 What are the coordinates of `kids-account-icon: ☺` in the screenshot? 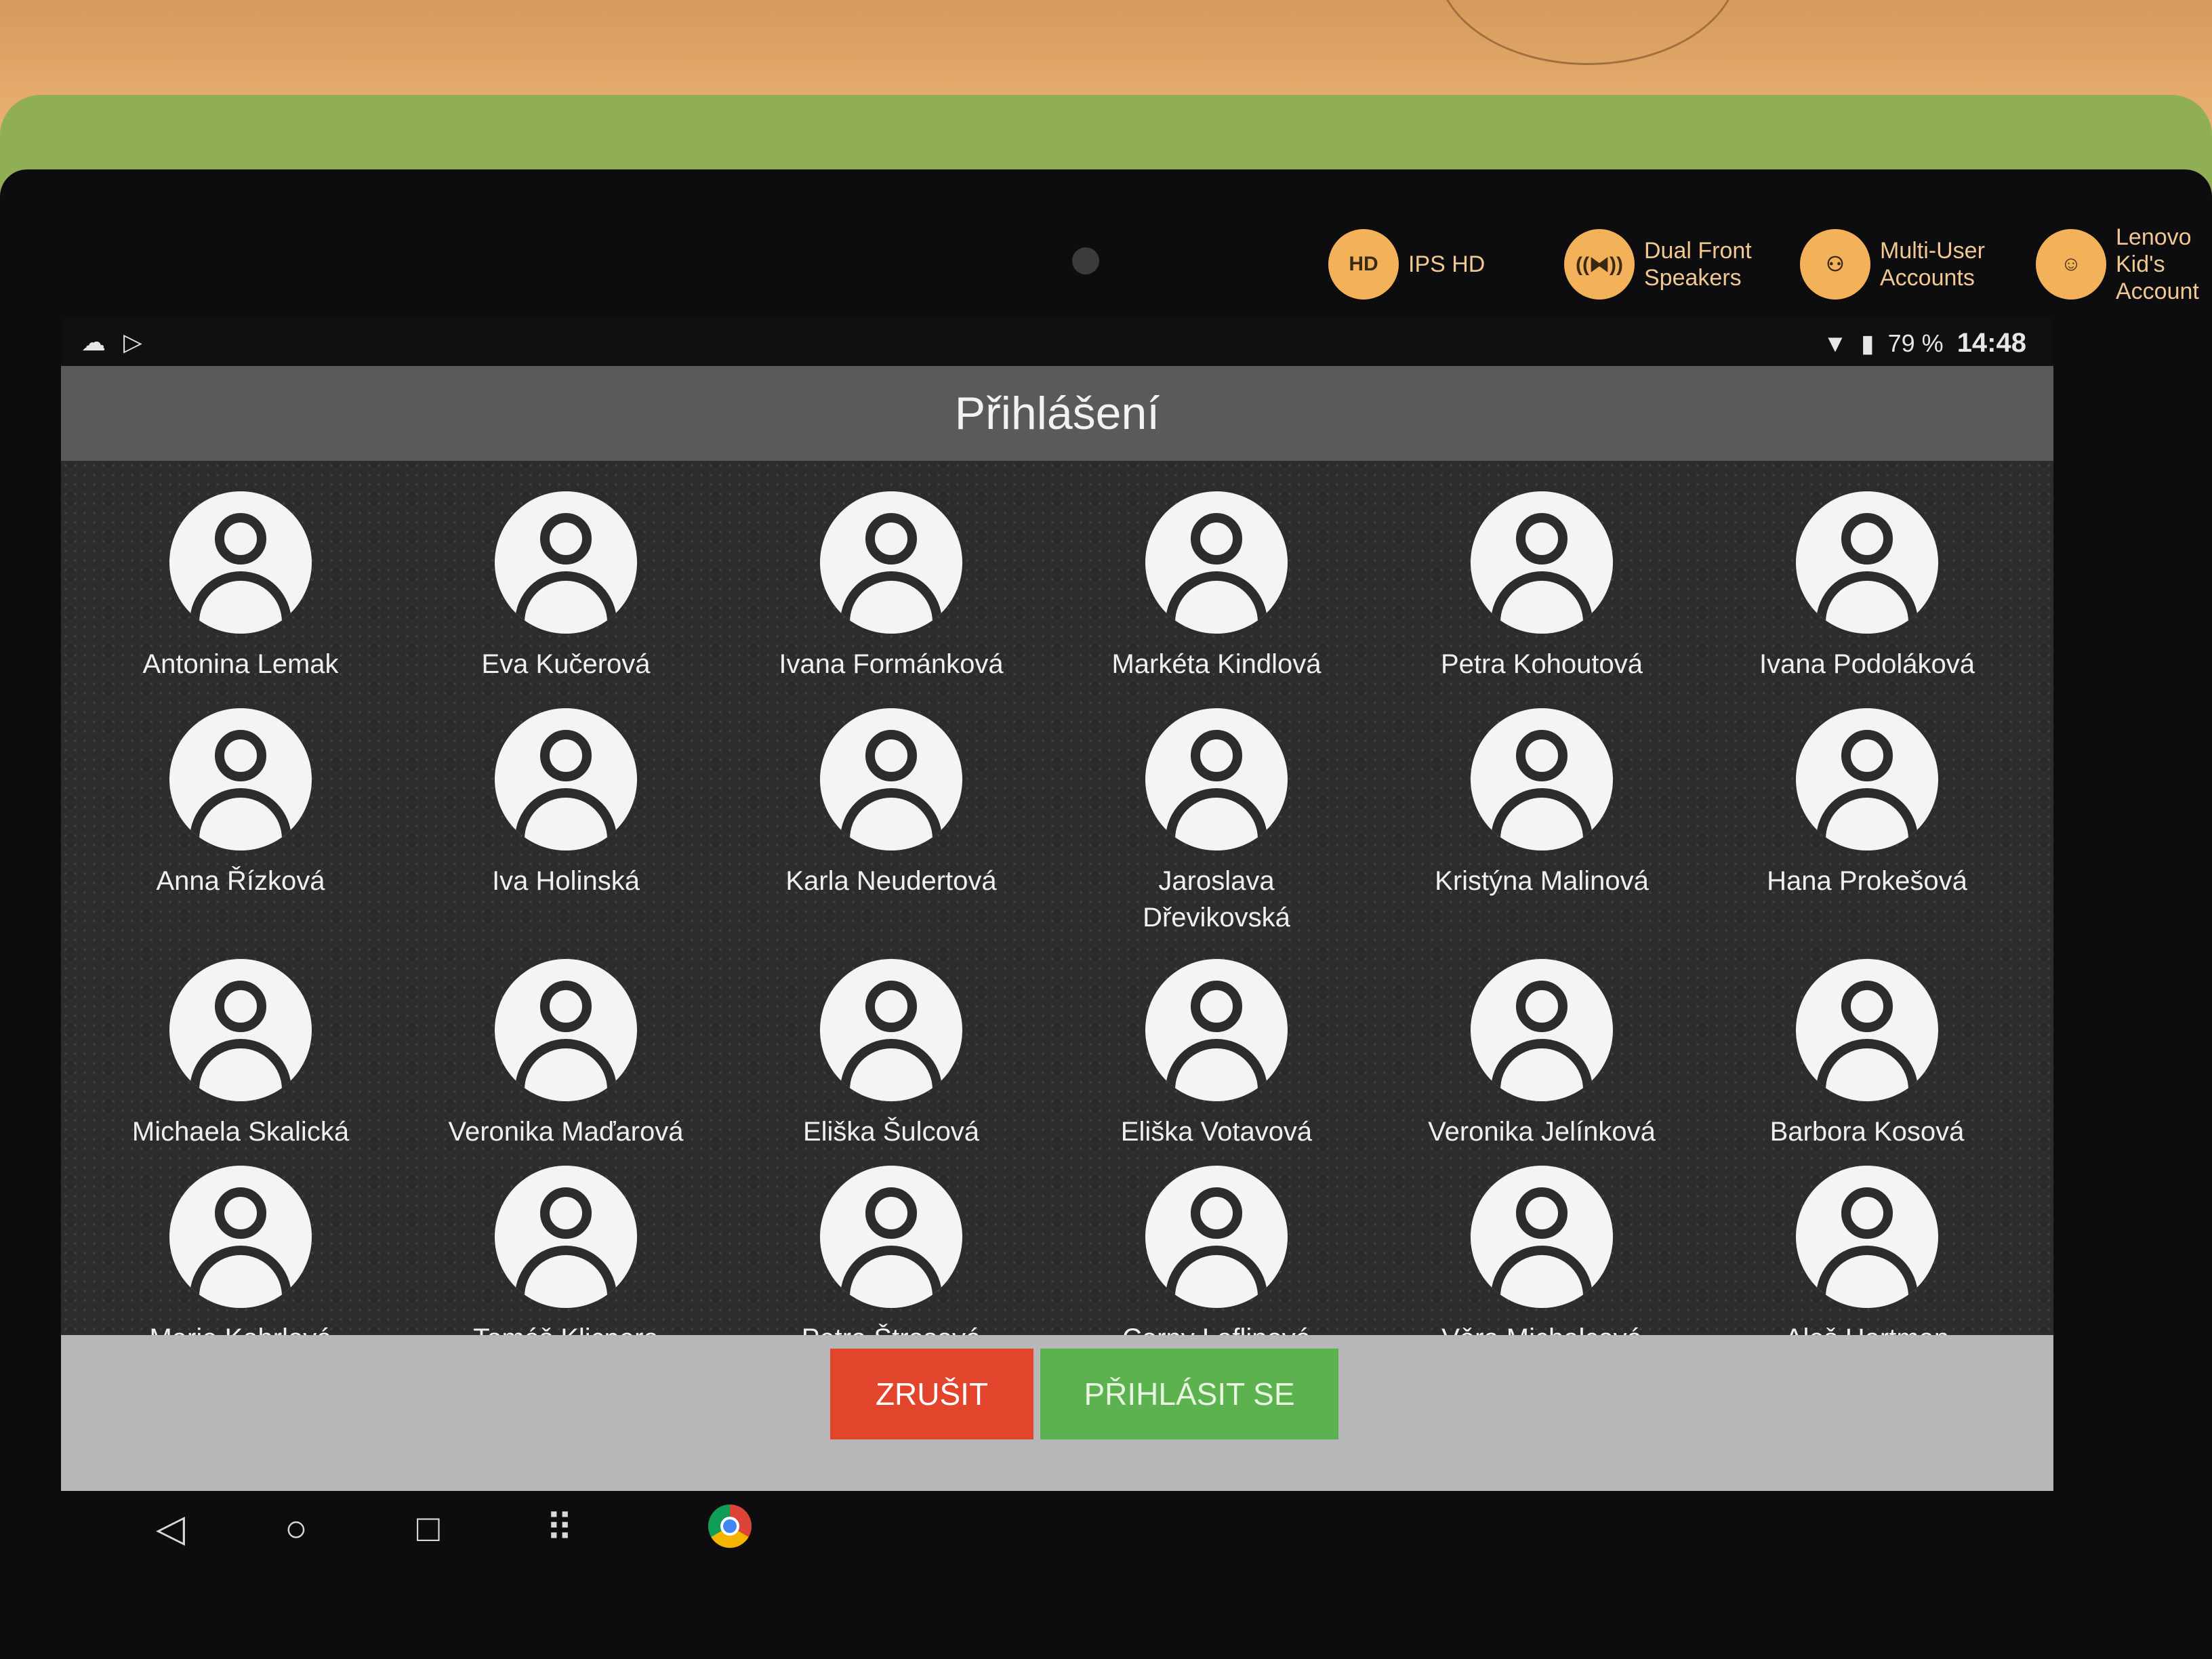 It's located at (2071, 264).